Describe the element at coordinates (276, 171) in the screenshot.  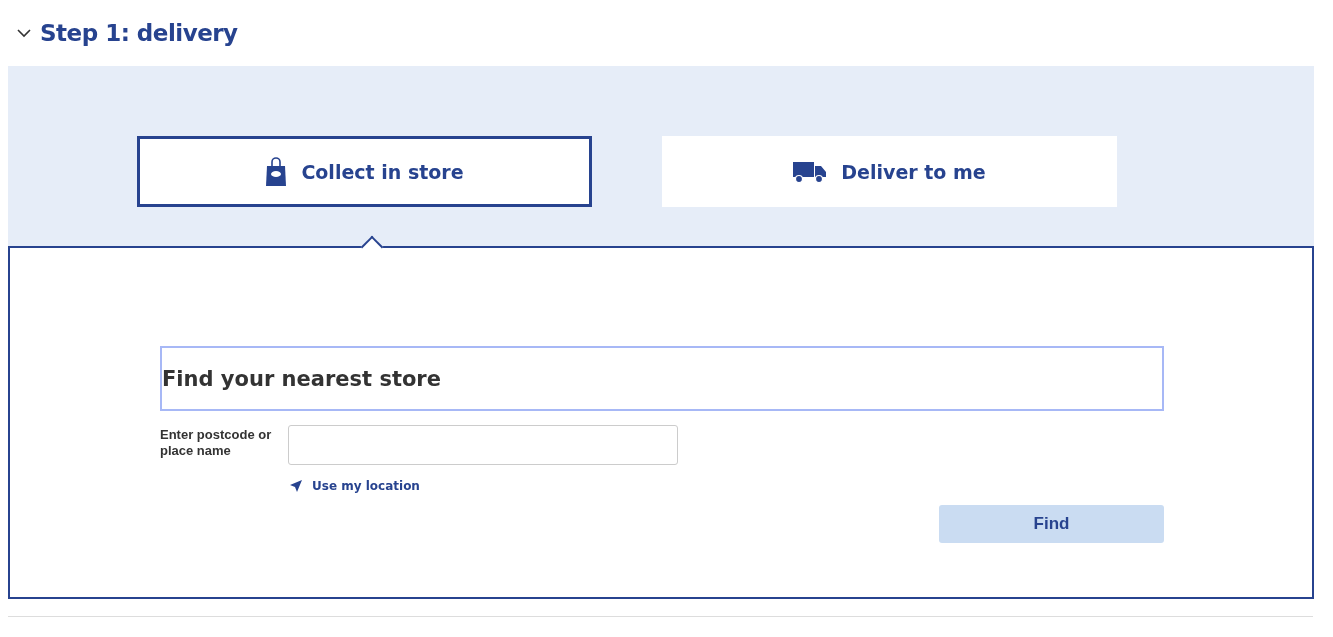
I see `shopping-bag-icon` at that location.